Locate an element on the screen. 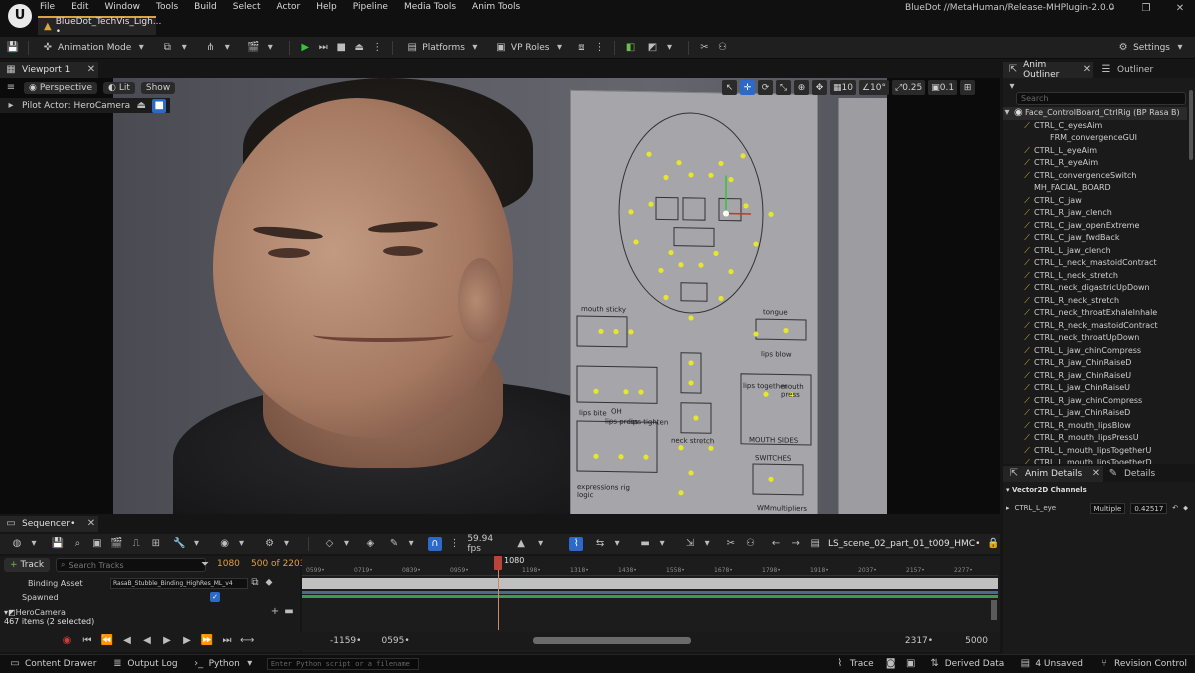 This screenshot has width=1195, height=673. outliner-item: ⟋ CTRL_C_eyesAim is located at coordinates (1095, 126).